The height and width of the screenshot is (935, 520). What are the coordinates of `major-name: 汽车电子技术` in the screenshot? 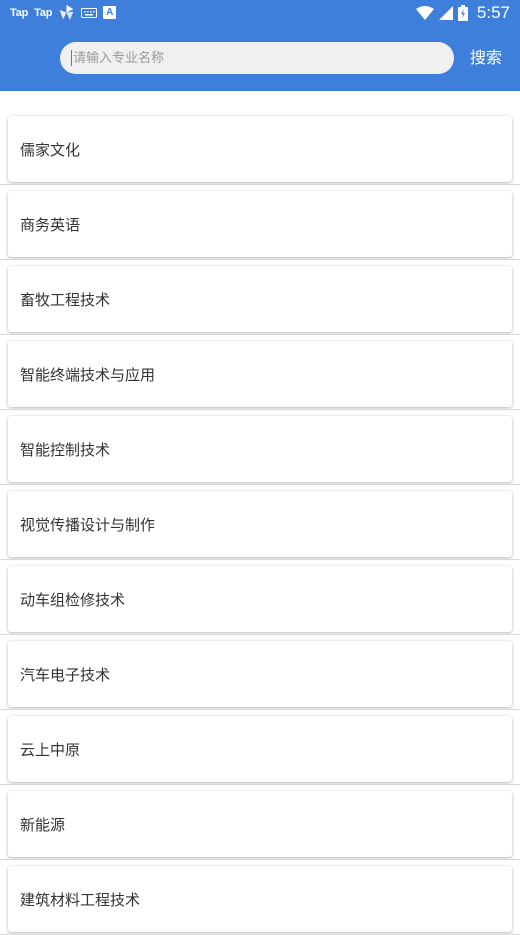 It's located at (65, 674).